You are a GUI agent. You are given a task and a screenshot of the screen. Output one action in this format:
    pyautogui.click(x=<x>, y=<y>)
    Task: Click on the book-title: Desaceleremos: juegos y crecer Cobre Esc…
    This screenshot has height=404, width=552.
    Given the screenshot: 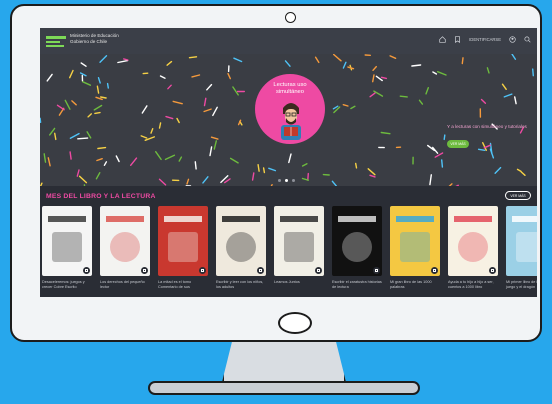 What is the action you would take?
    pyautogui.click(x=67, y=285)
    